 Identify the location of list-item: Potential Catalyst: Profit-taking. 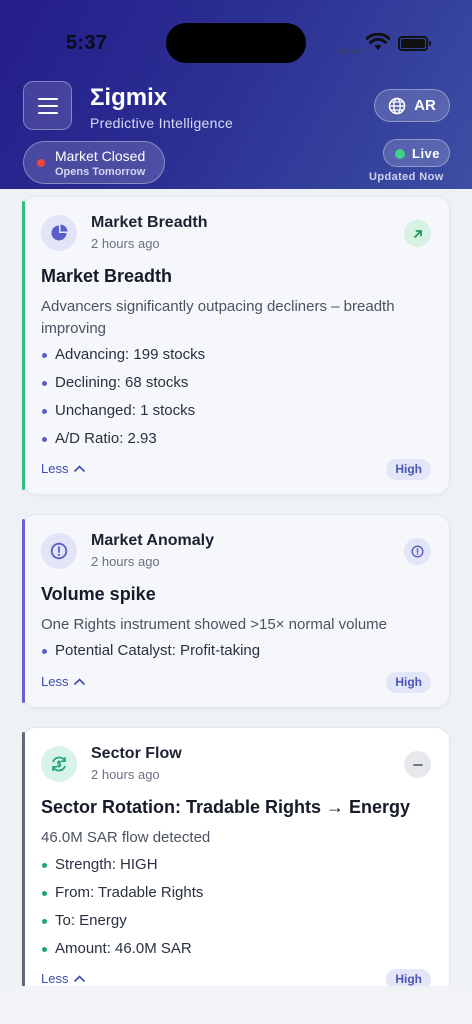
(150, 654).